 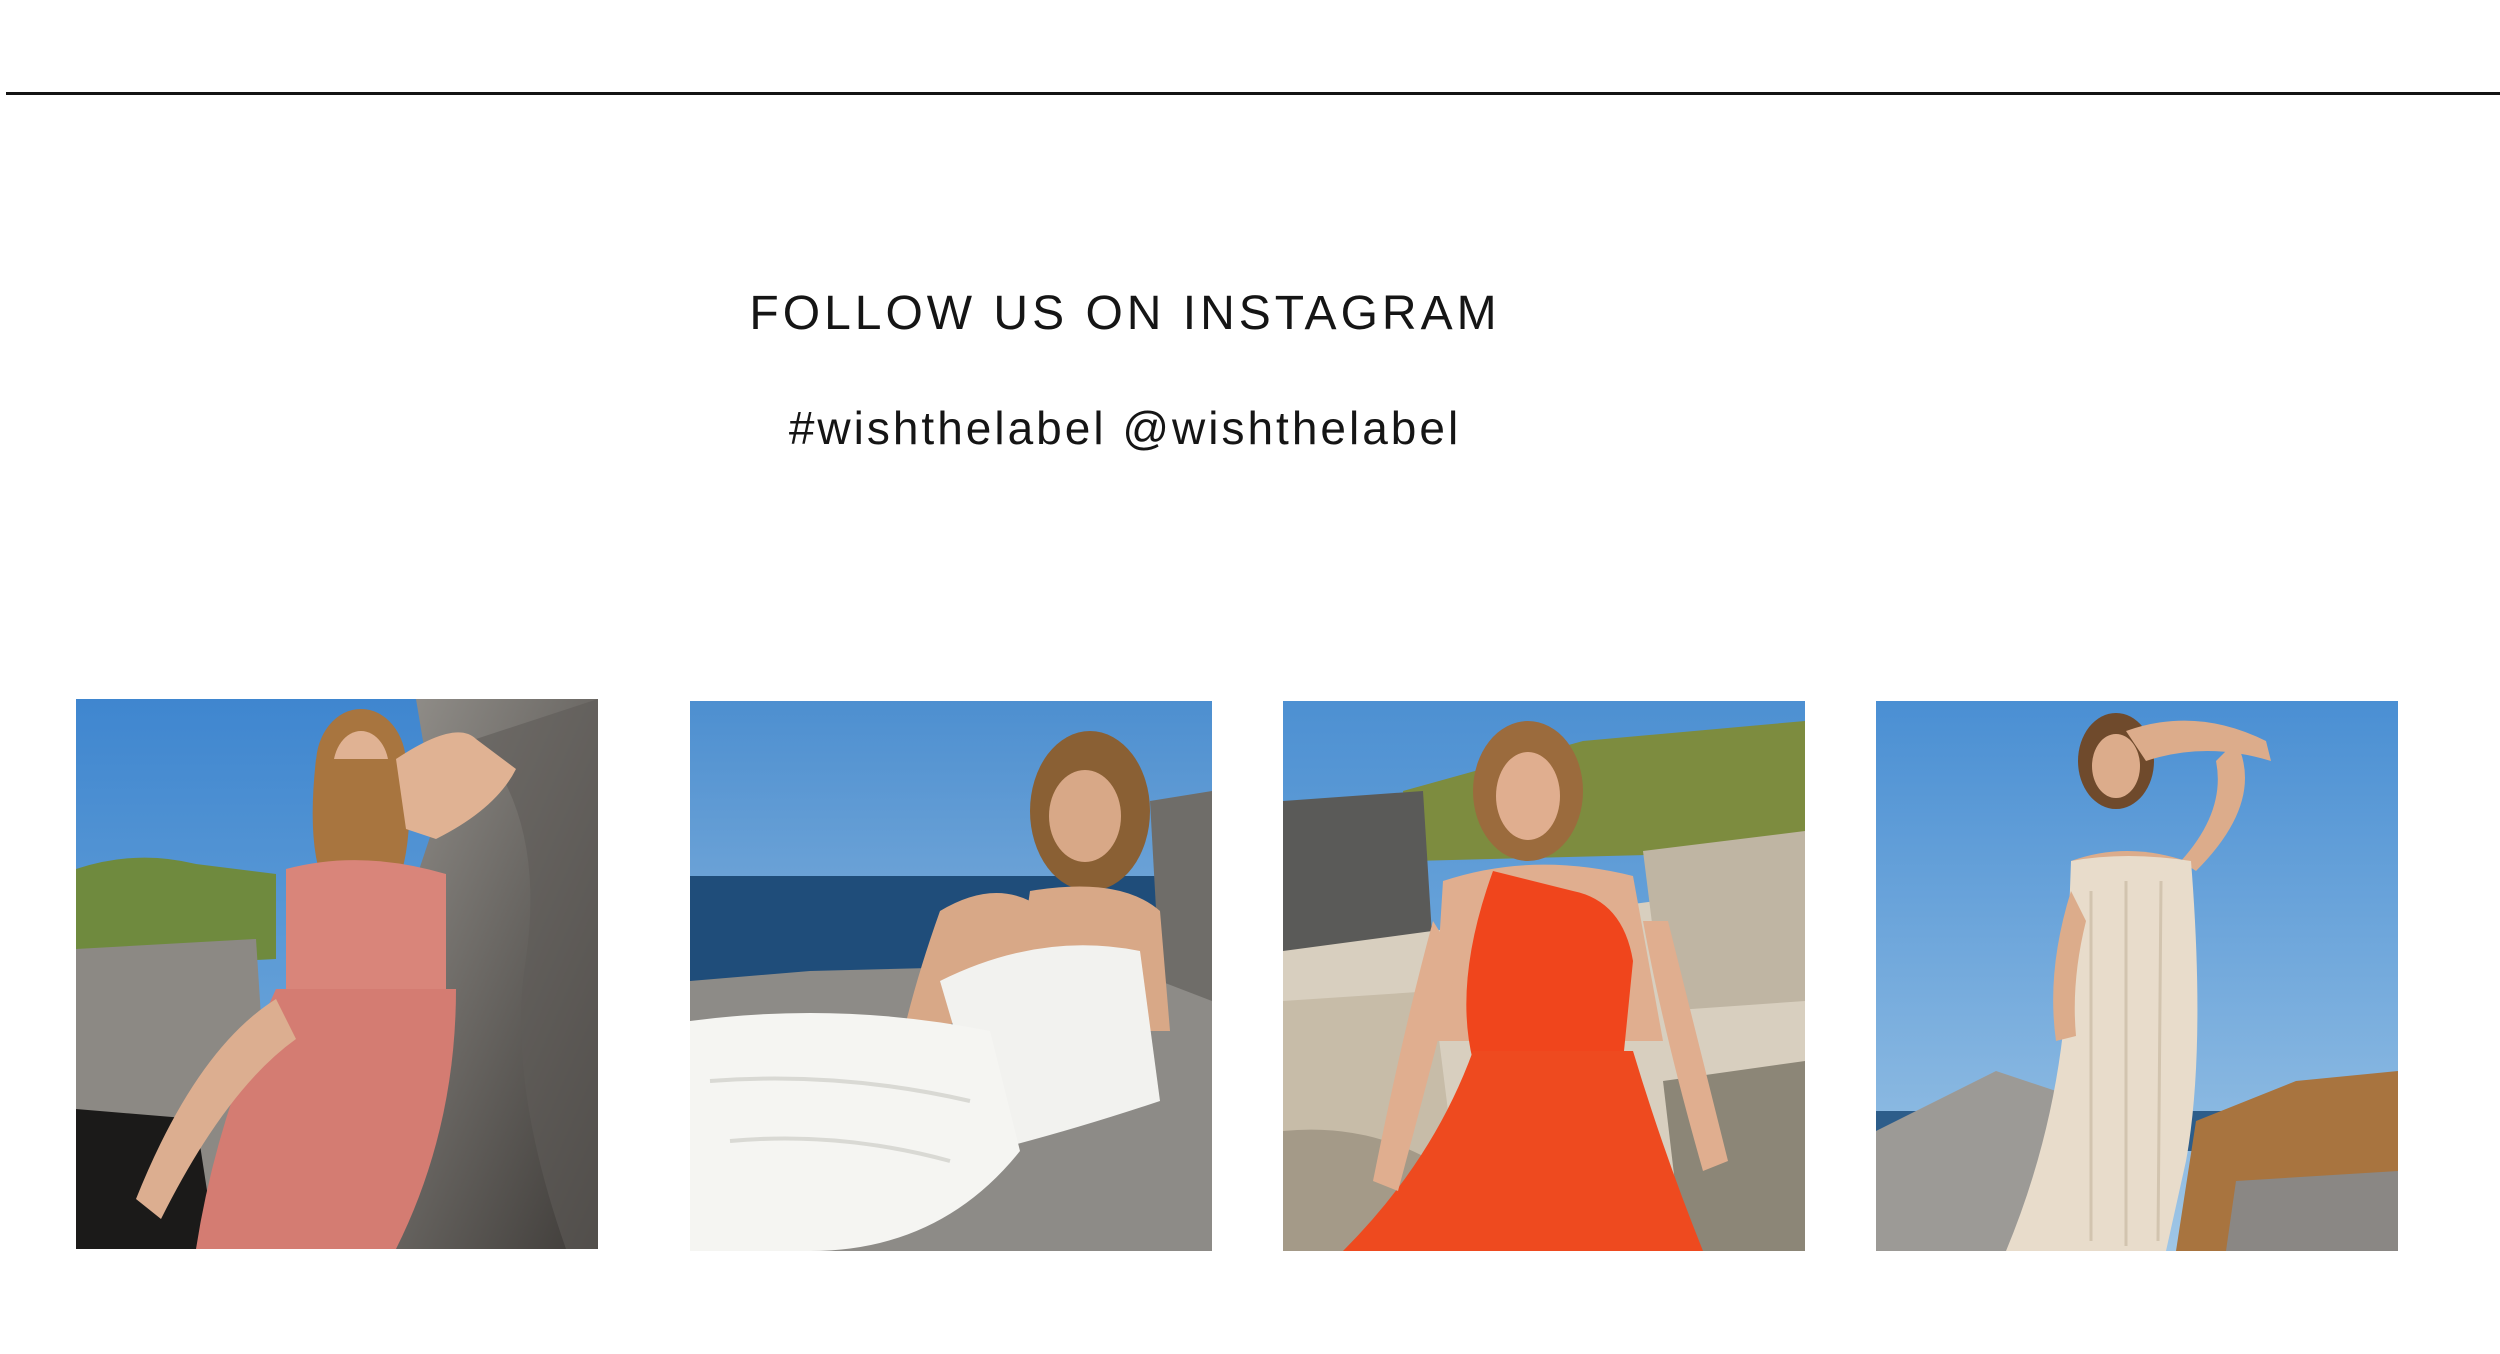 What do you see at coordinates (1125, 313) in the screenshot?
I see `section-title: FOLLOW US ON INSTAGRAM` at bounding box center [1125, 313].